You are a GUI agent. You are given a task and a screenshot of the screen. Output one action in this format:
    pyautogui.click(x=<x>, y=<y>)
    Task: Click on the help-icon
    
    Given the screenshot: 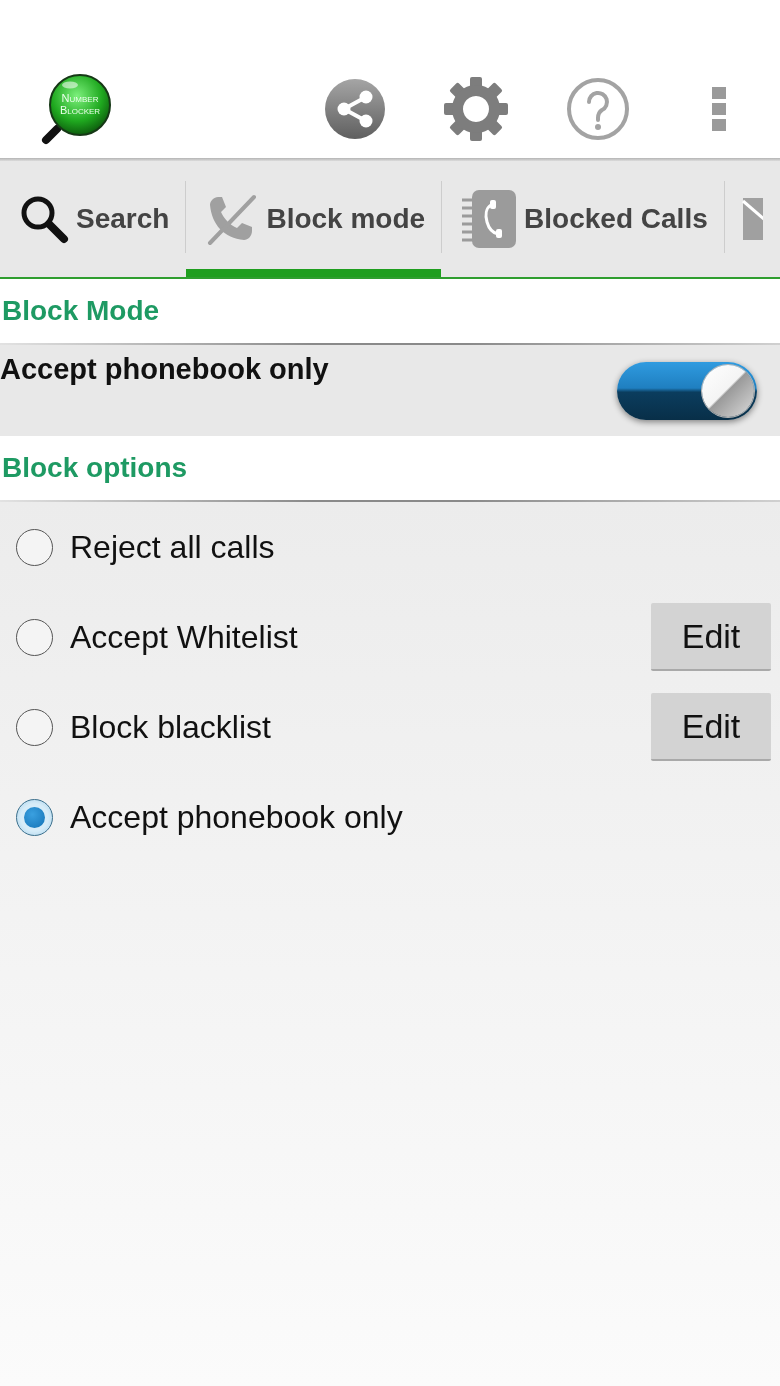 What is the action you would take?
    pyautogui.click(x=598, y=109)
    